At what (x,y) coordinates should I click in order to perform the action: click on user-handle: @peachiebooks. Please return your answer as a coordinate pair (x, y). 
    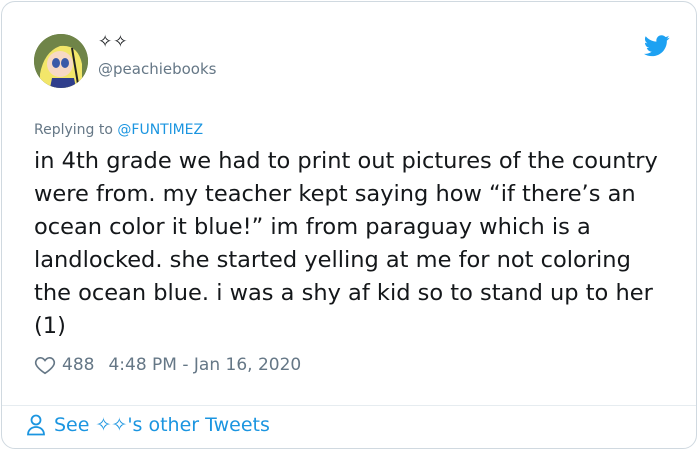
    Looking at the image, I should click on (157, 69).